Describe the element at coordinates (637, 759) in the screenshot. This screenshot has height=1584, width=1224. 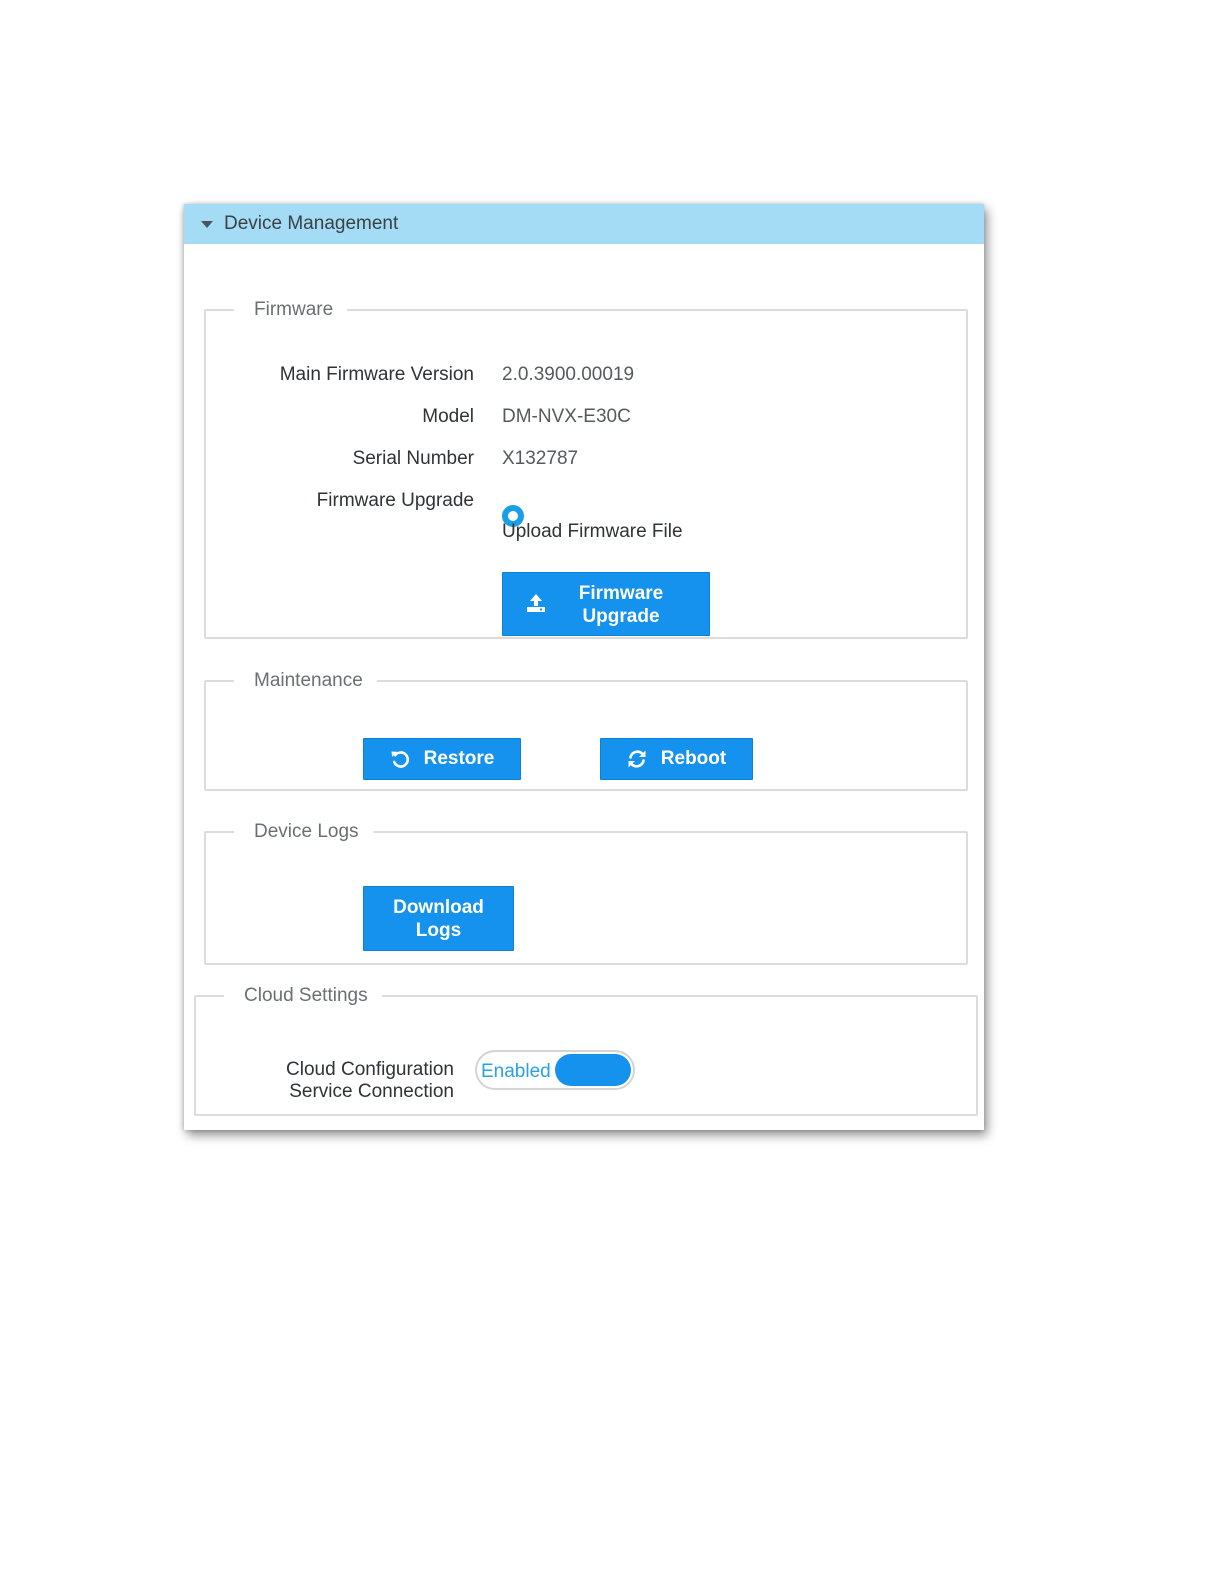
I see `refresh-icon` at that location.